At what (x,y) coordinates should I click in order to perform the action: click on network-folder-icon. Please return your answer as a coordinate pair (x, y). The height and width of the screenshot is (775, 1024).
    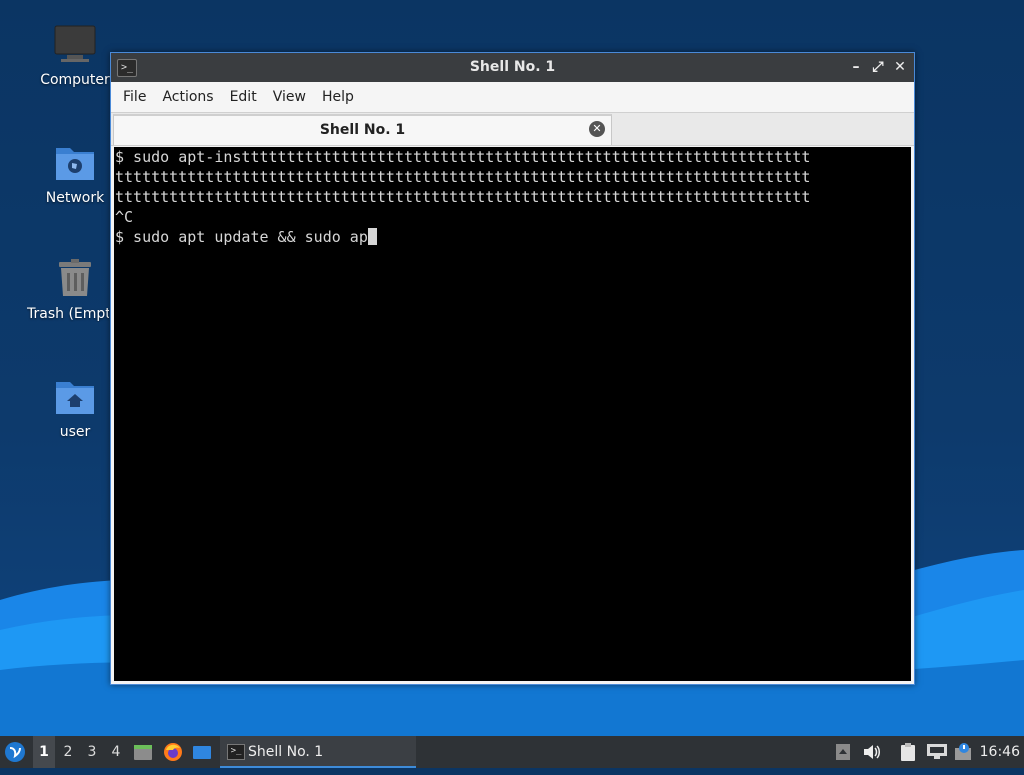
    Looking at the image, I should click on (75, 162).